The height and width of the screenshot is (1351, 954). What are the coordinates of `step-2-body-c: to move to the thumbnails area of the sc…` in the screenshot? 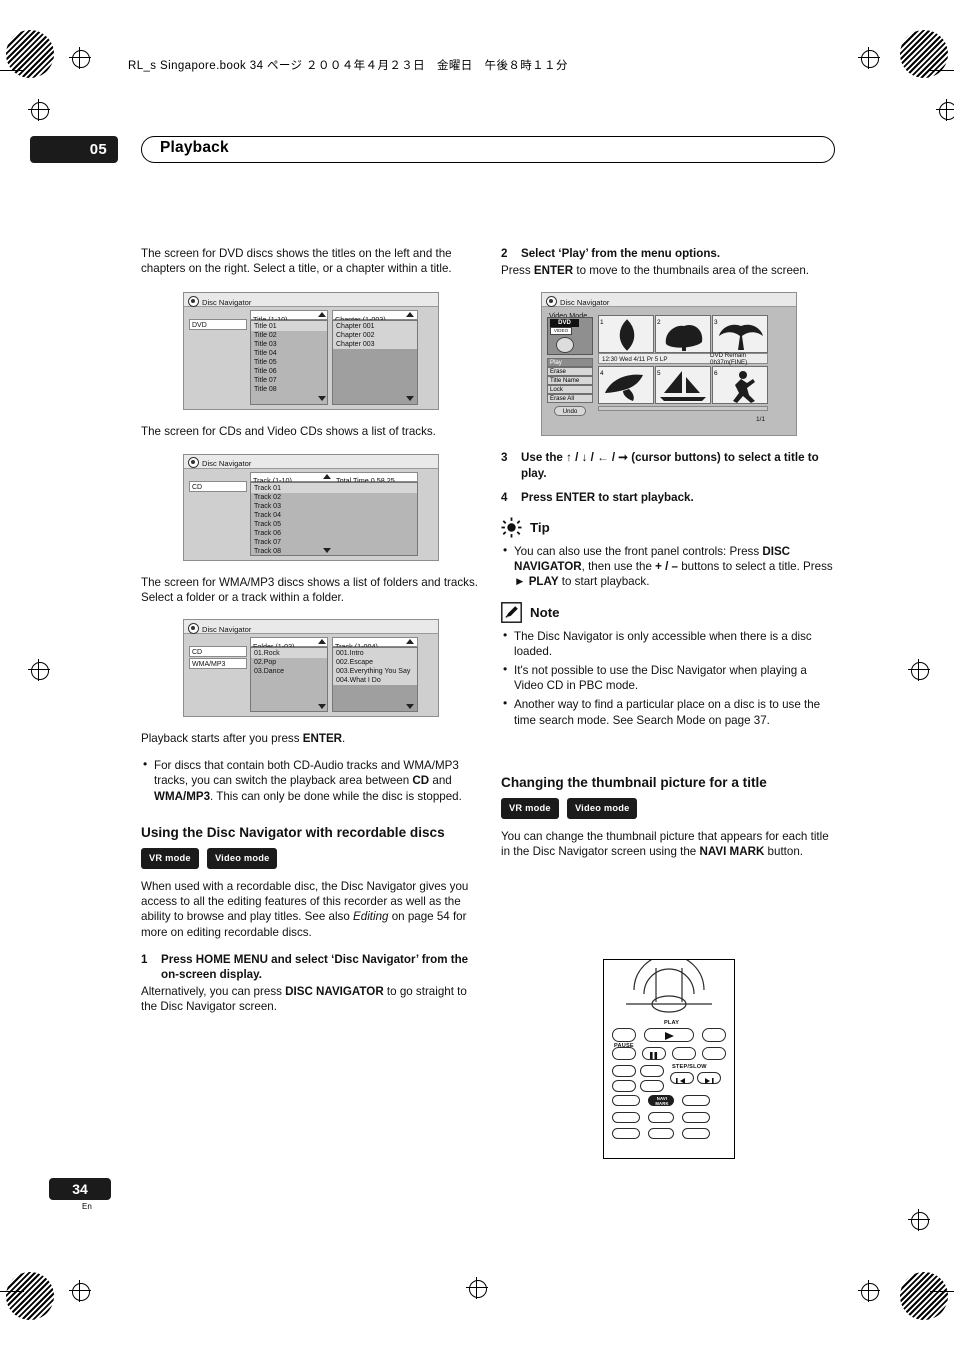 It's located at (691, 271).